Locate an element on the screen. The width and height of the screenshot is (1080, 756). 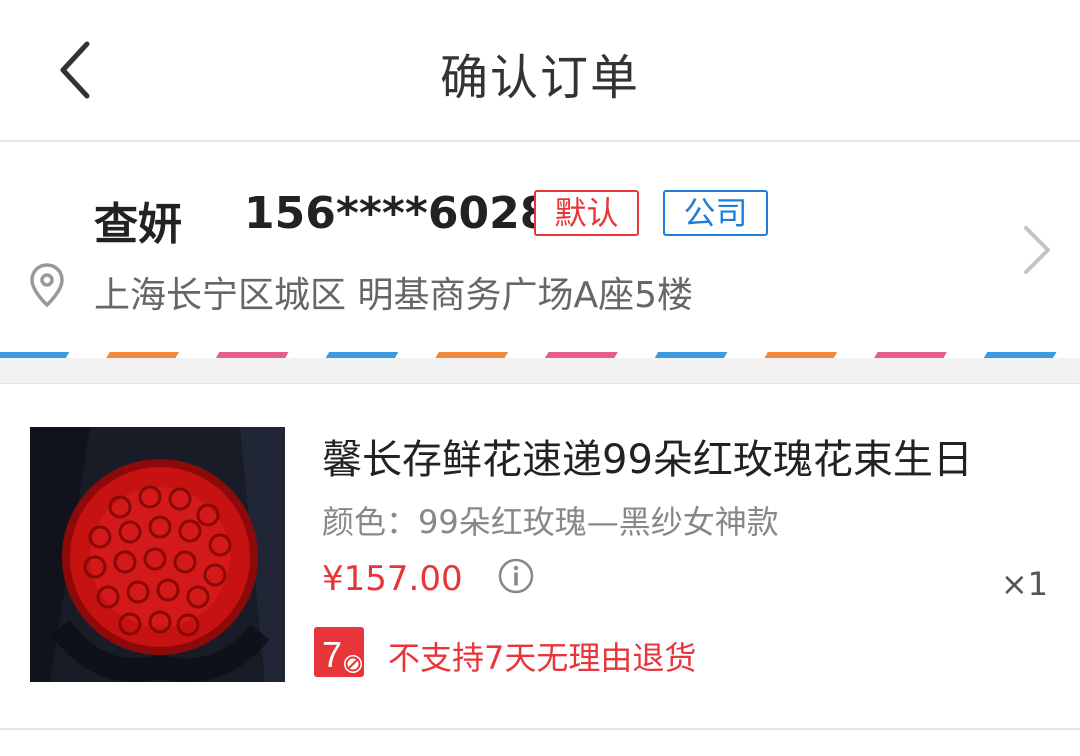
no-return-badge-number: 7 is located at coordinates (332, 654).